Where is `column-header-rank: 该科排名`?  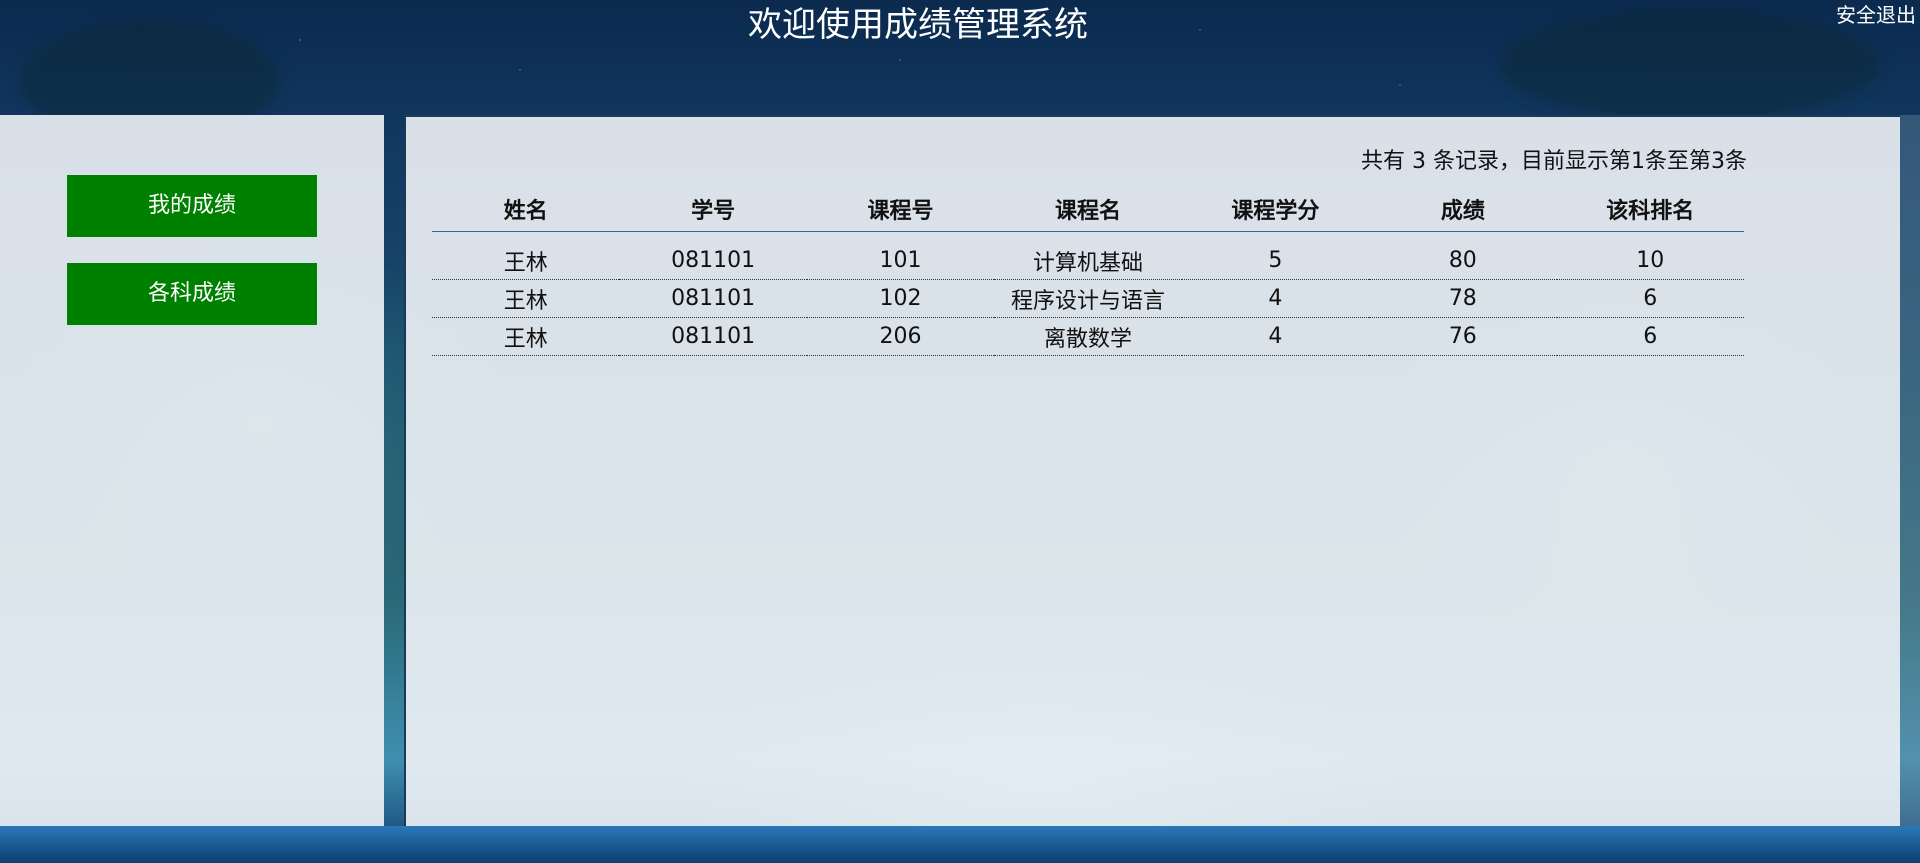 column-header-rank: 该科排名 is located at coordinates (1650, 209).